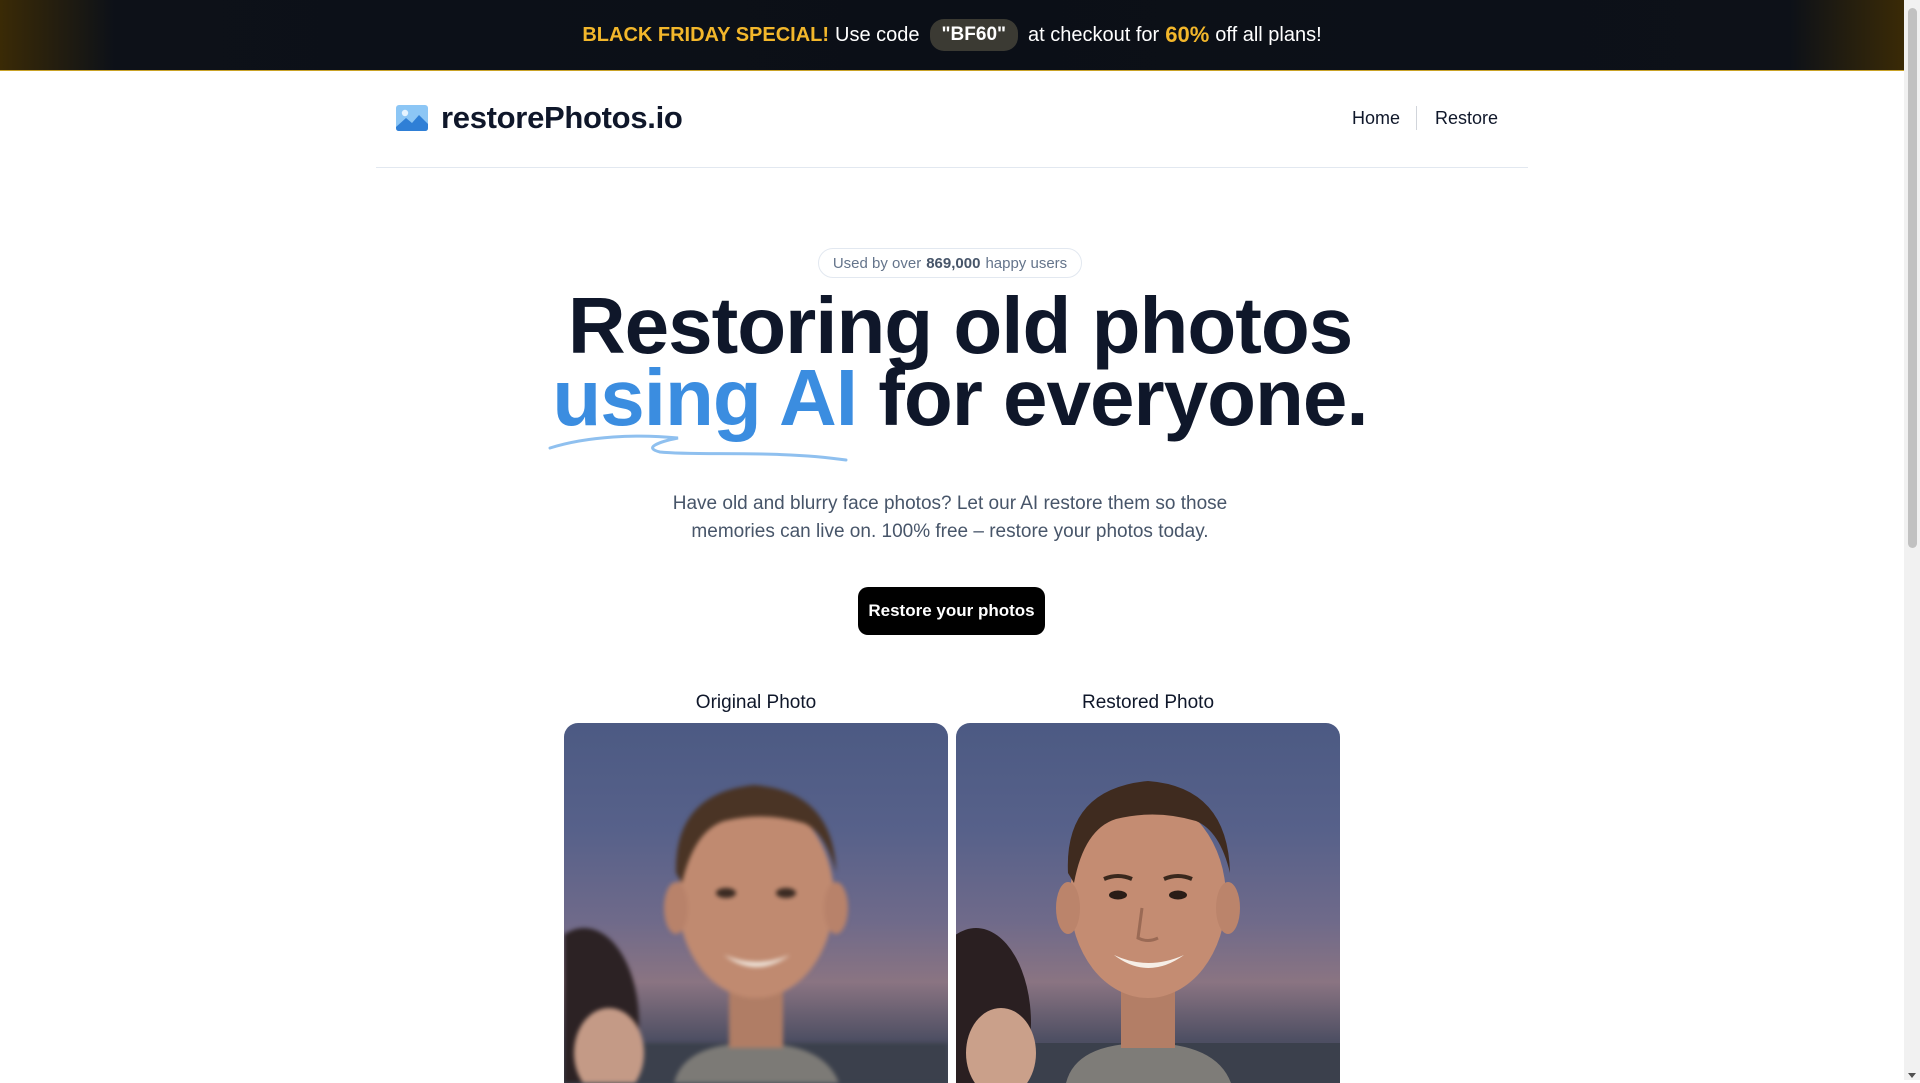  I want to click on brand-logo-link: restorePhotos.io, so click(539, 118).